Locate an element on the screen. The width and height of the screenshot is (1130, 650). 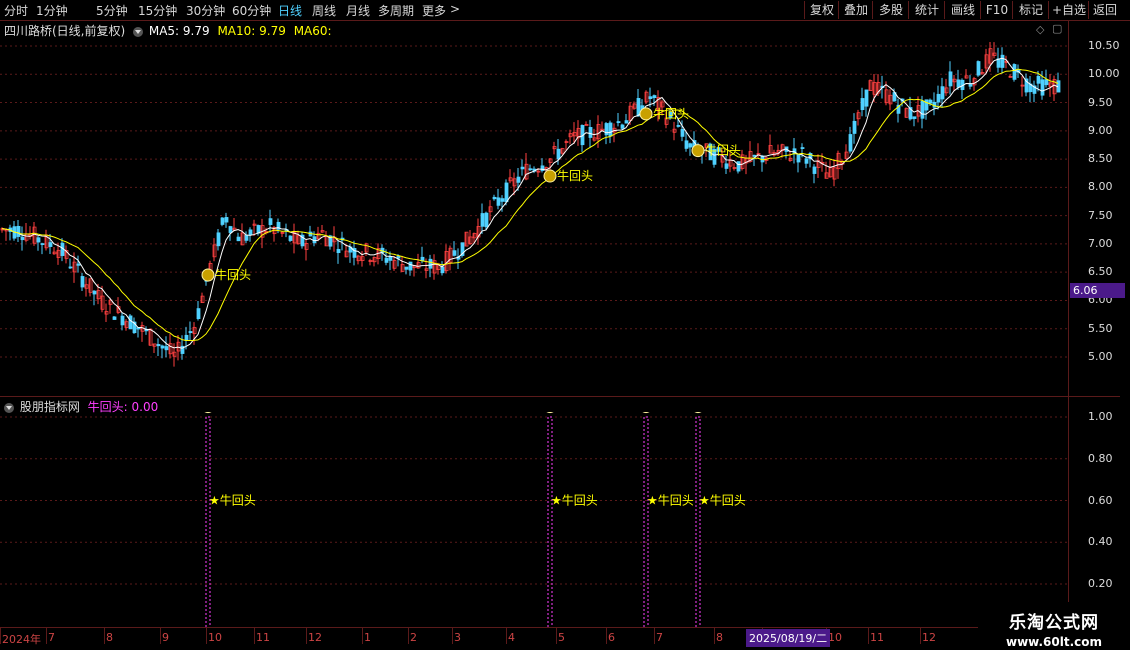
draw-line-button: 画线 is located at coordinates (962, 10).